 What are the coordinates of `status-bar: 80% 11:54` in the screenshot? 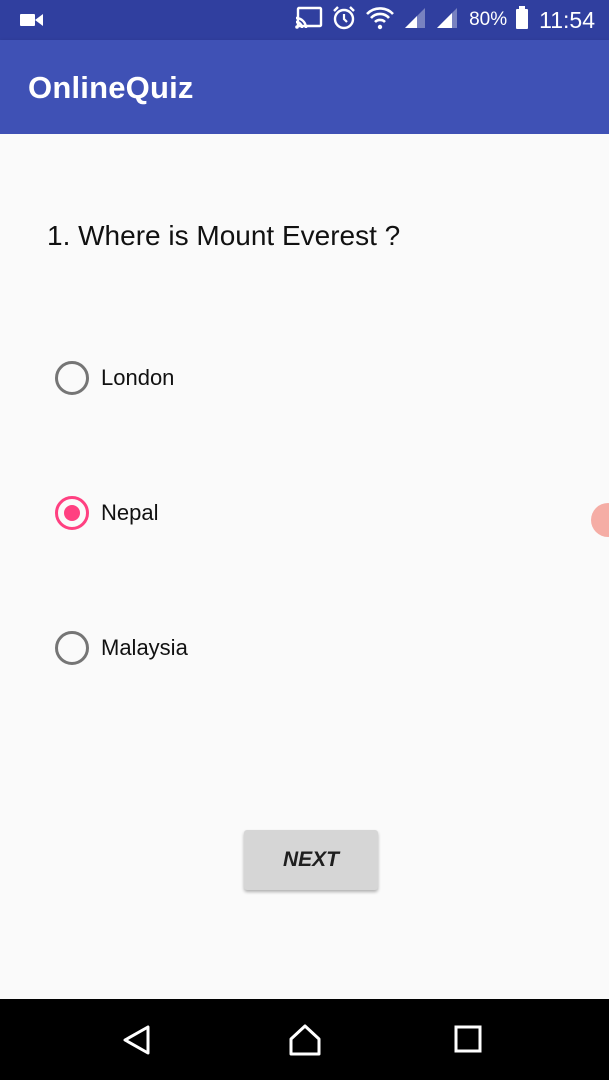 It's located at (304, 20).